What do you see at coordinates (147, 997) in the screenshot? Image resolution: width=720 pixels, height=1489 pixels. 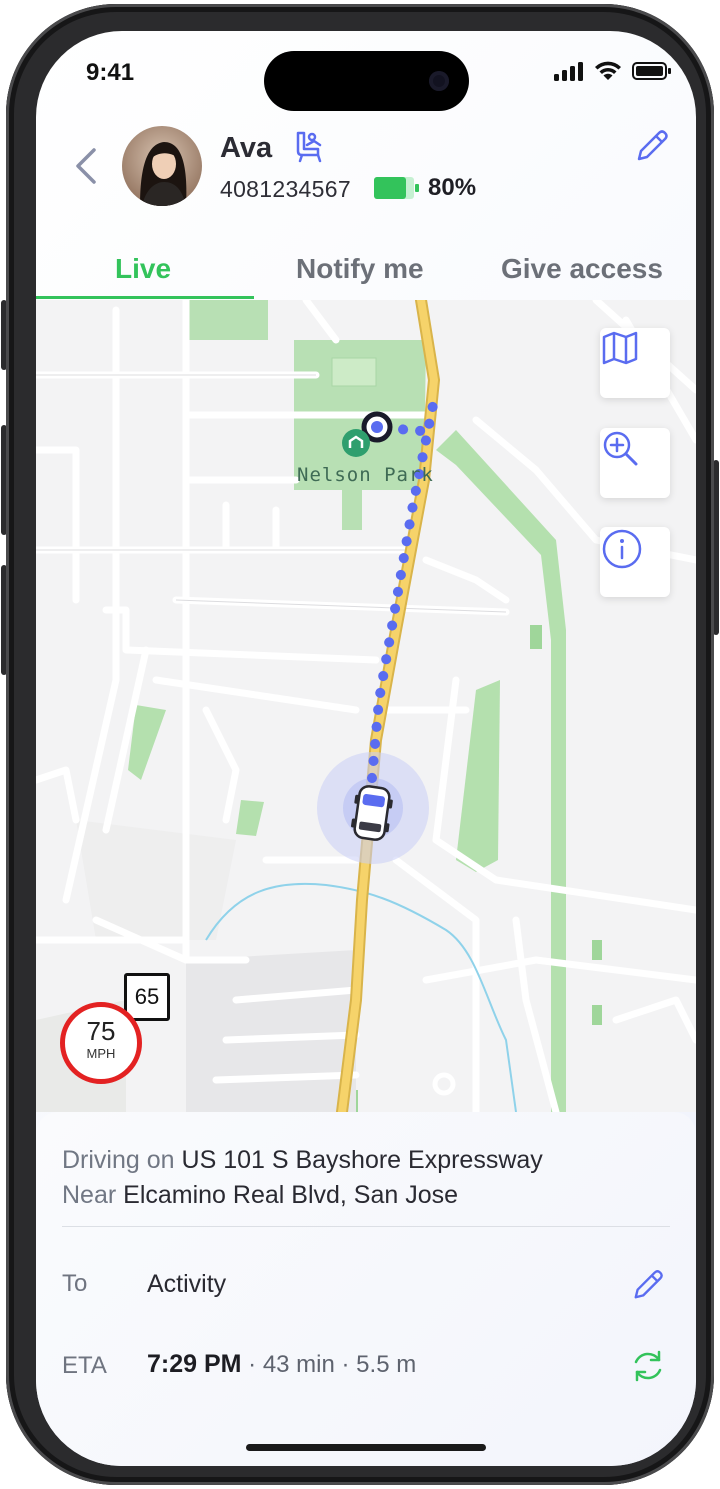 I see `speed-limit-sign: 65` at bounding box center [147, 997].